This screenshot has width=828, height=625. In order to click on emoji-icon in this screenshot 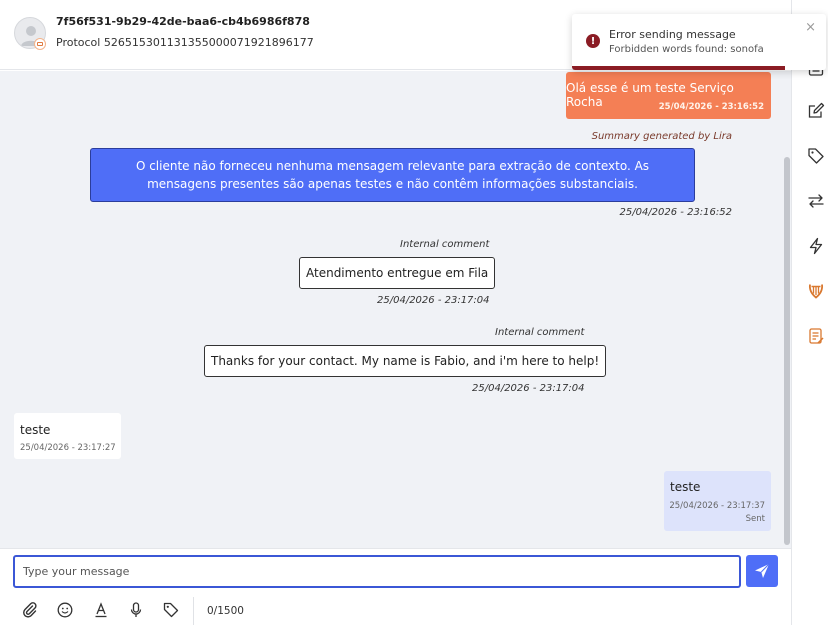, I will do `click(65, 610)`.